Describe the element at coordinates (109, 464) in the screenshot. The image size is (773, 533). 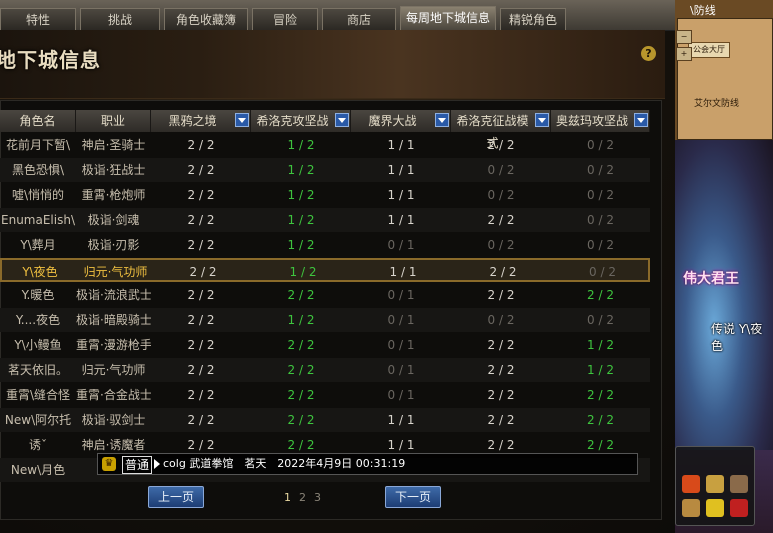
I see `crown-icon: ♛` at that location.